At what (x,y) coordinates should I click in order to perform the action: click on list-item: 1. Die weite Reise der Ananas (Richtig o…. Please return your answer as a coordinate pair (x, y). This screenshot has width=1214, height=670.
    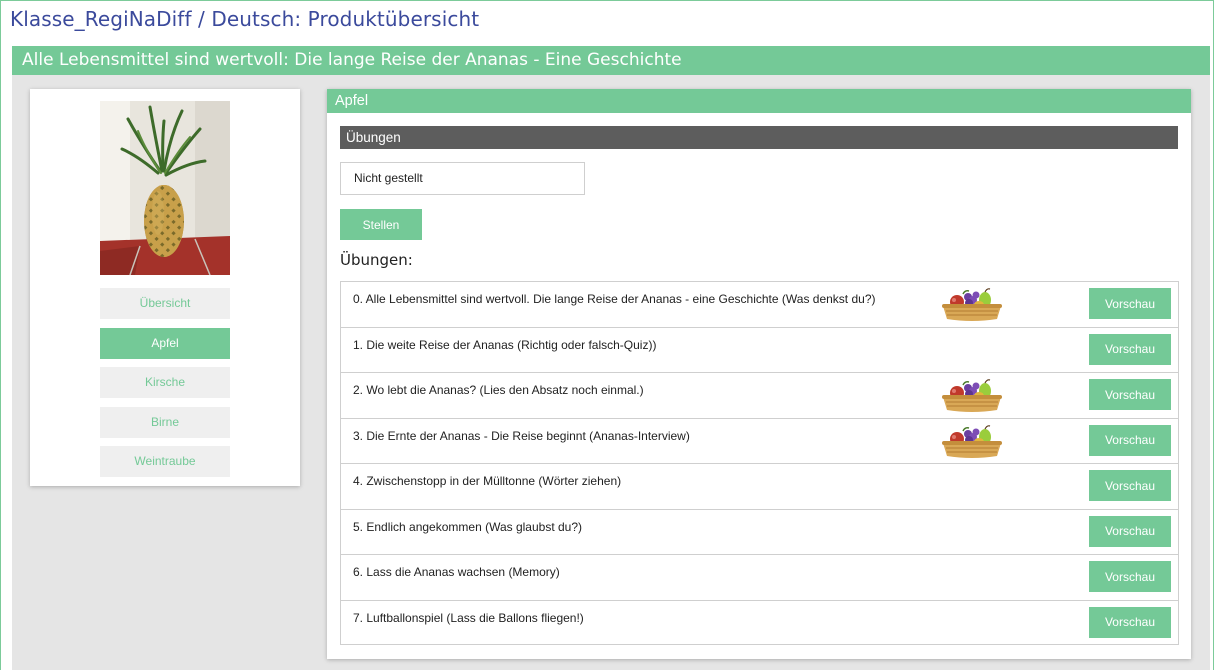
    Looking at the image, I should click on (759, 350).